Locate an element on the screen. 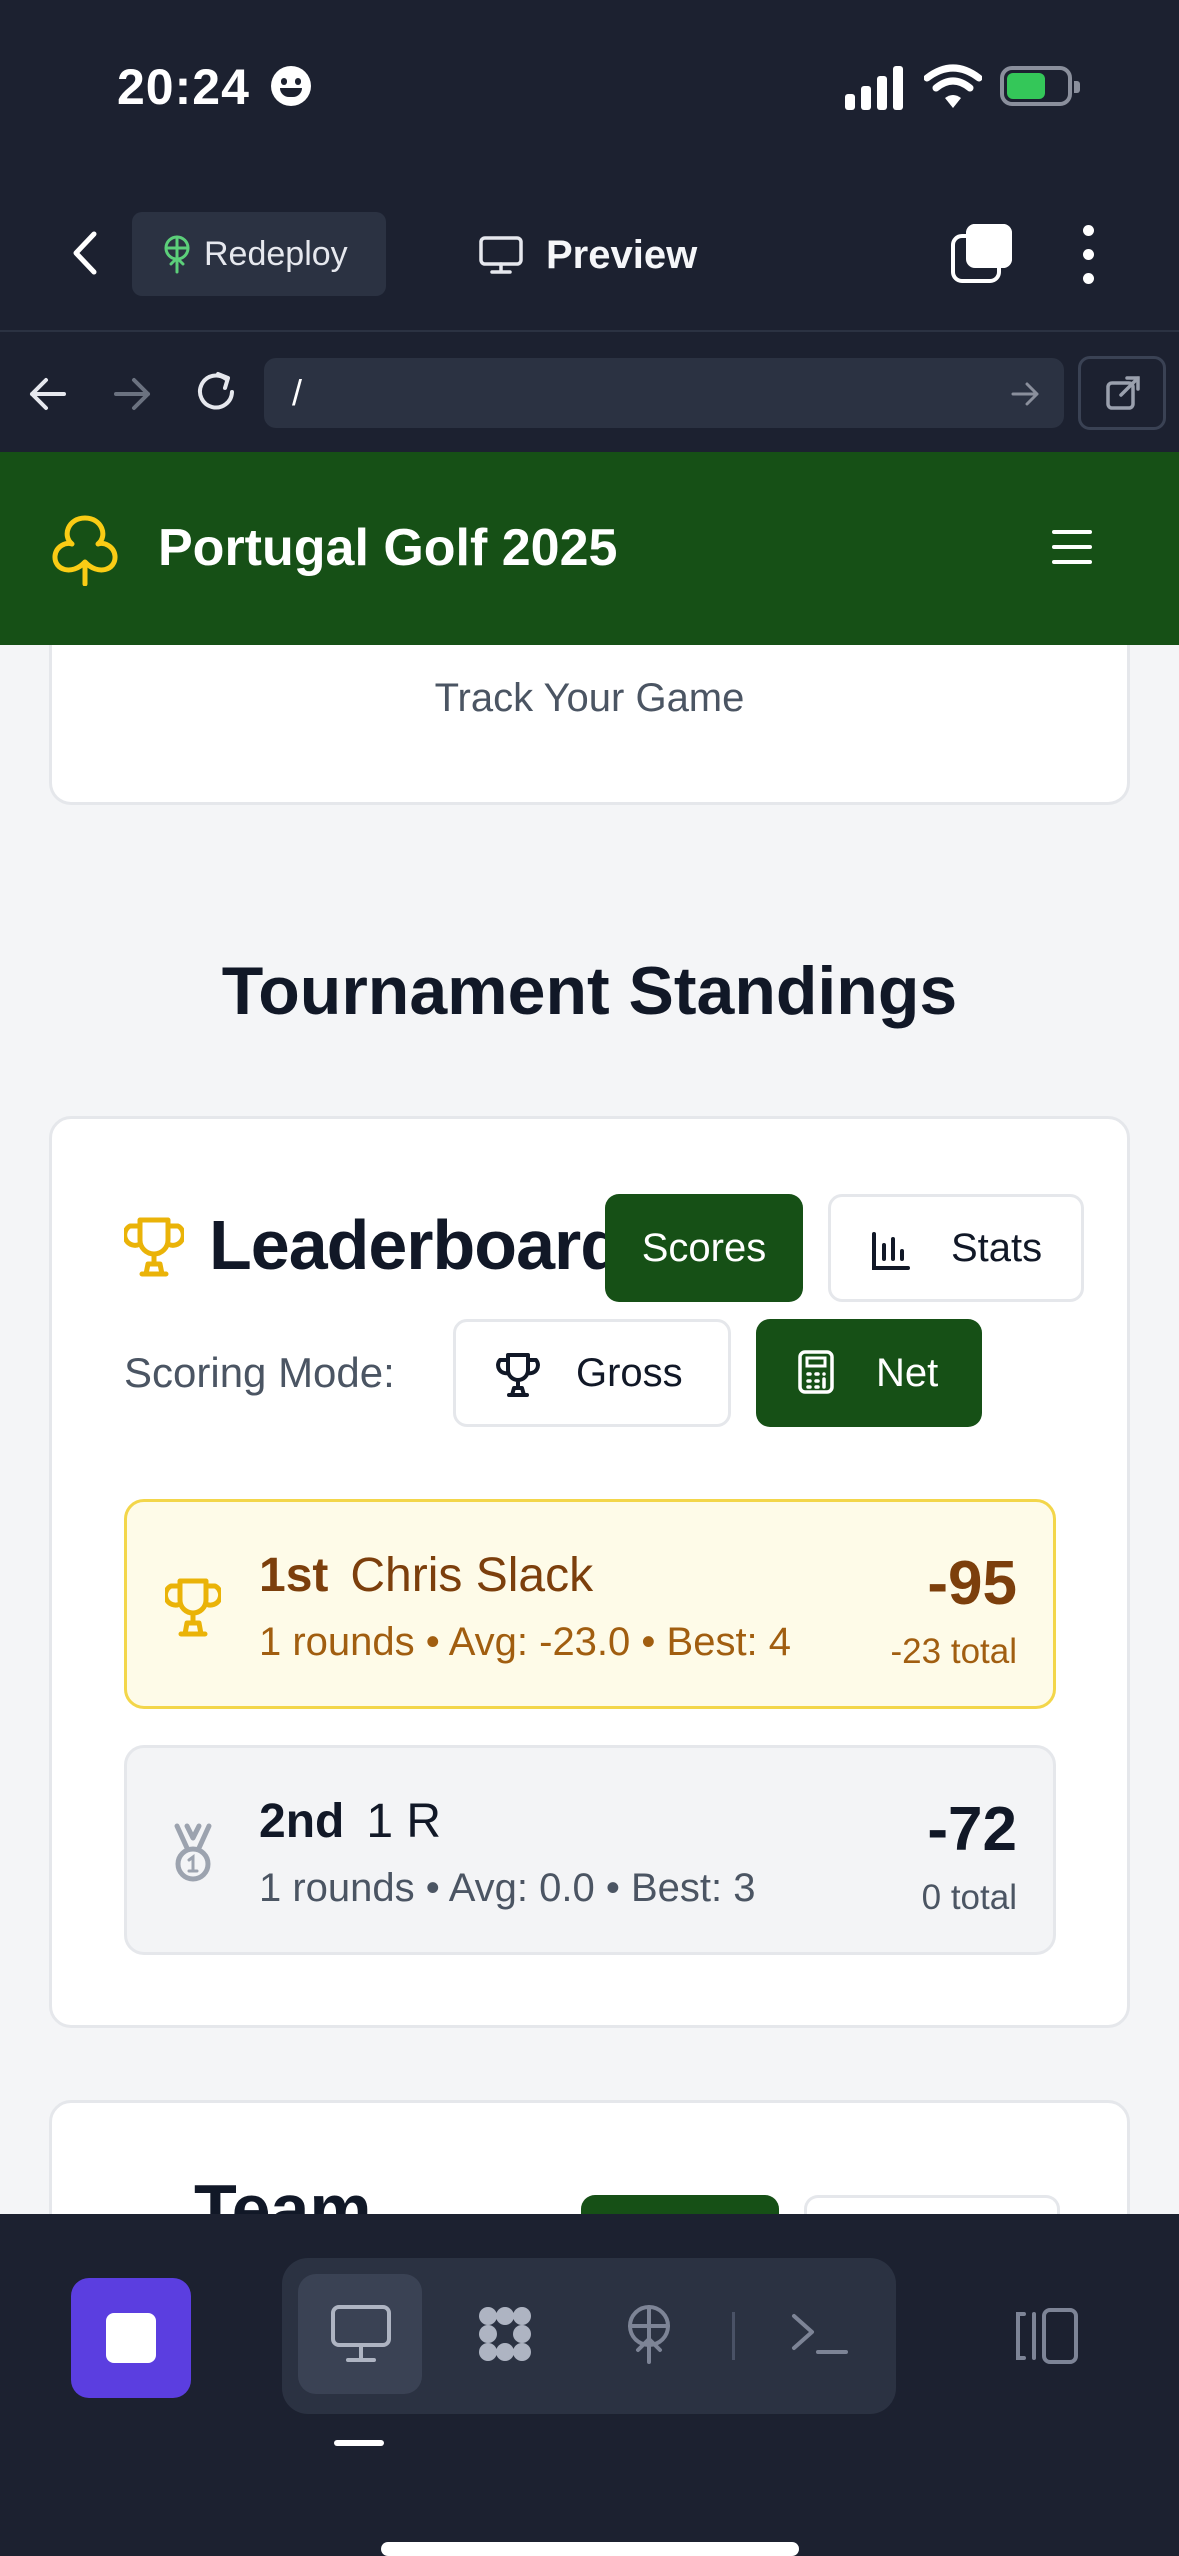 Image resolution: width=1179 pixels, height=2556 pixels. side-panel-icon is located at coordinates (1045, 2336).